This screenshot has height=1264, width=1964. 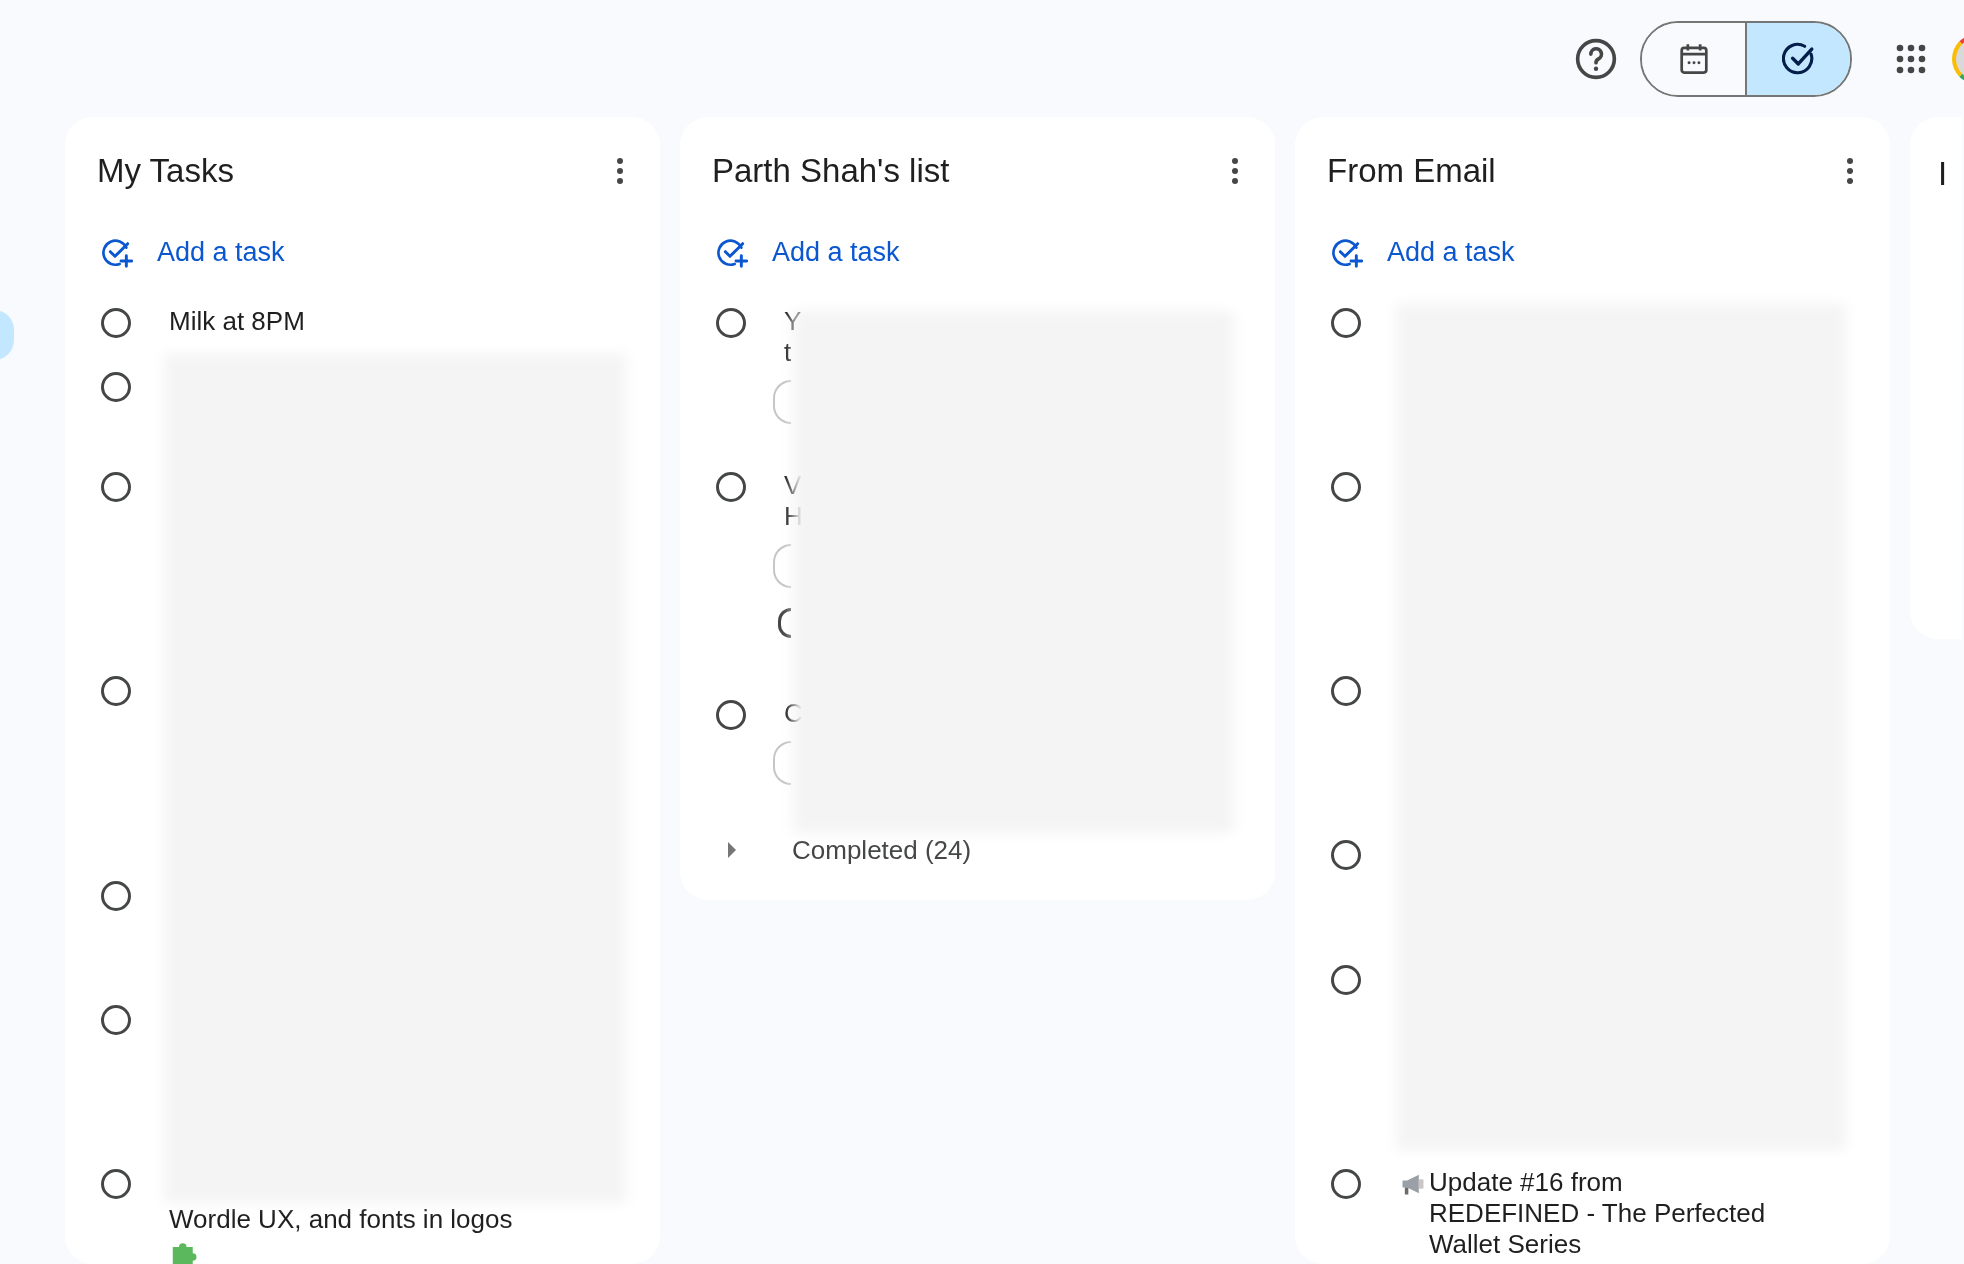 I want to click on help-icon, so click(x=1596, y=58).